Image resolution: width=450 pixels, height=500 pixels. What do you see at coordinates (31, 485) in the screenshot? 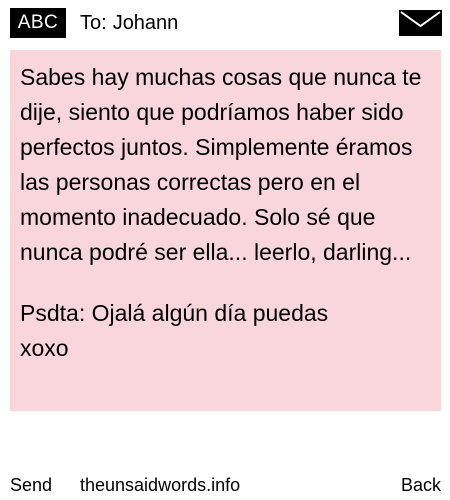
I see `send-button: Send` at bounding box center [31, 485].